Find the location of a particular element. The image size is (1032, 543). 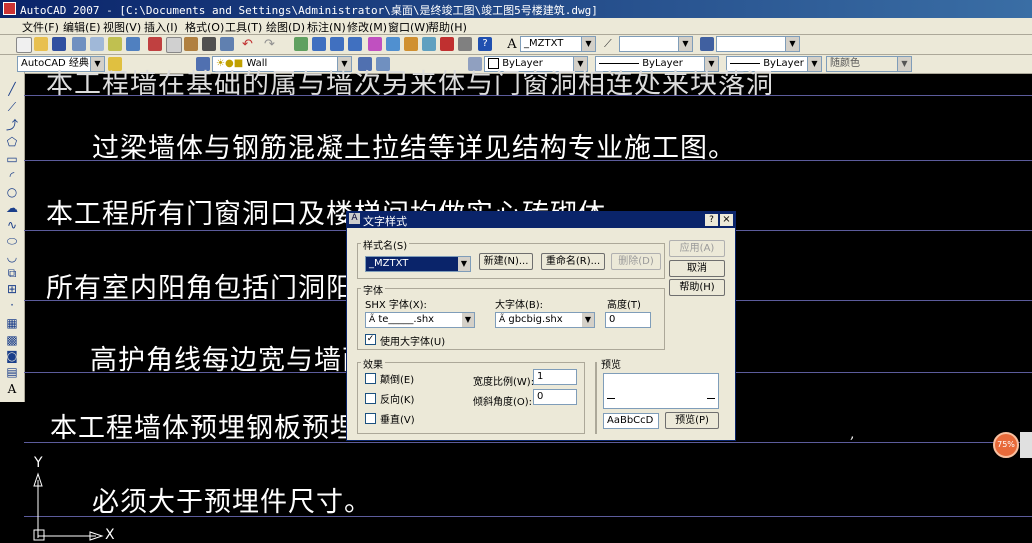

menu-tools: 工具(T) is located at coordinates (243, 27).